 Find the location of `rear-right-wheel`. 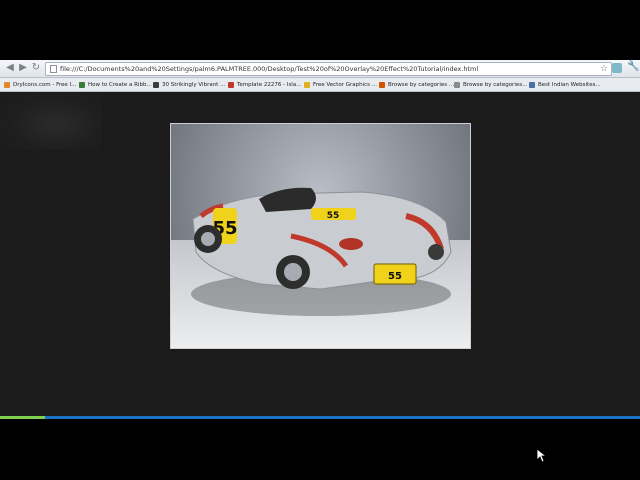

rear-right-wheel is located at coordinates (436, 252).